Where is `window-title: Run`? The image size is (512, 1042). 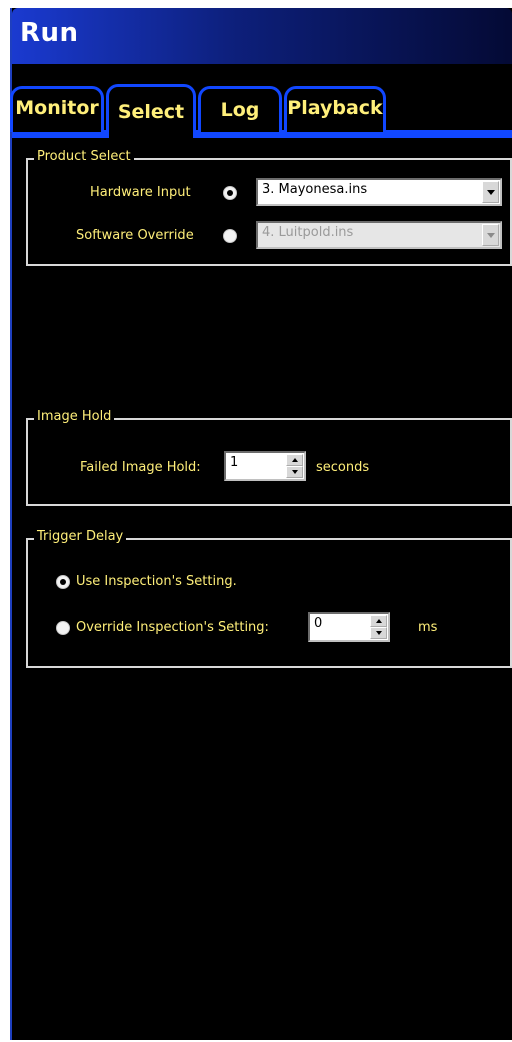 window-title: Run is located at coordinates (49, 33).